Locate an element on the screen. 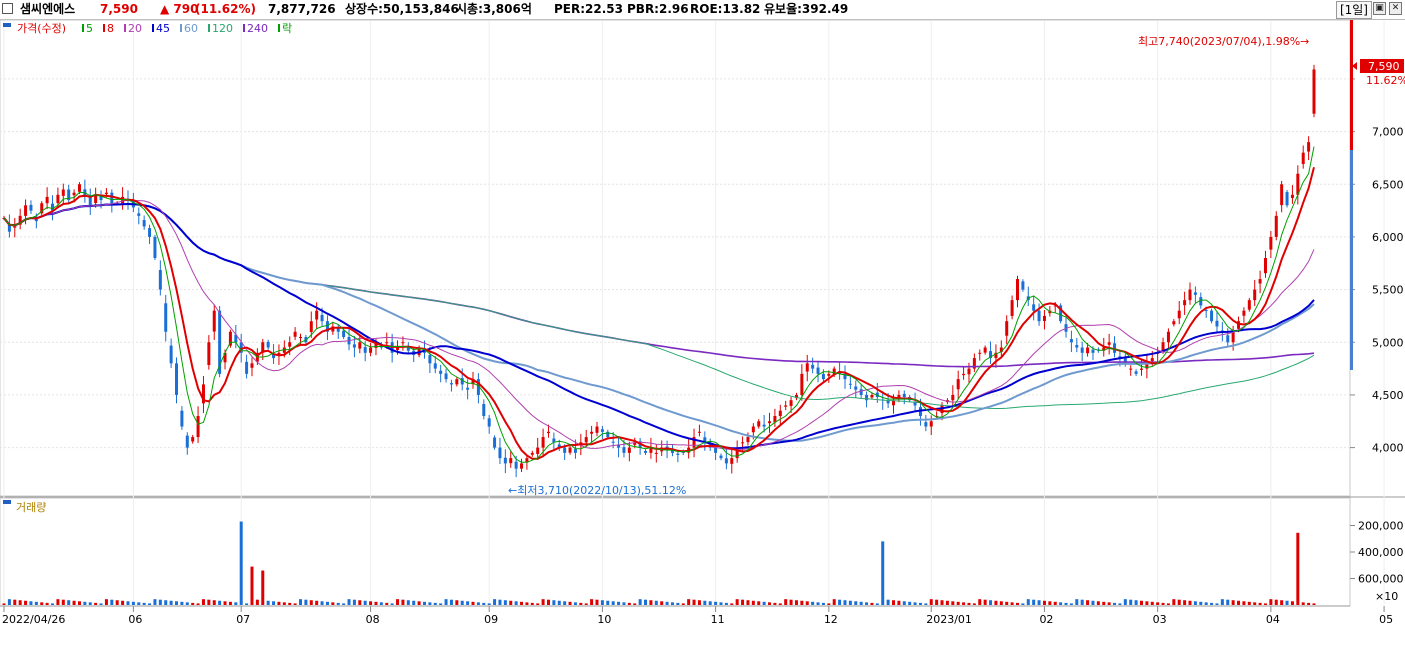  axis-down-band is located at coordinates (1351, 260).